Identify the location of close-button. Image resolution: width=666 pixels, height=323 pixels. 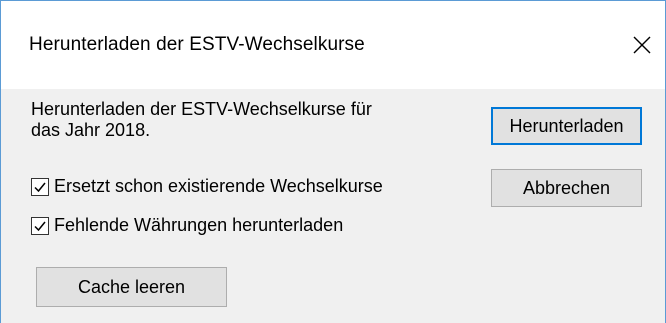
(642, 45).